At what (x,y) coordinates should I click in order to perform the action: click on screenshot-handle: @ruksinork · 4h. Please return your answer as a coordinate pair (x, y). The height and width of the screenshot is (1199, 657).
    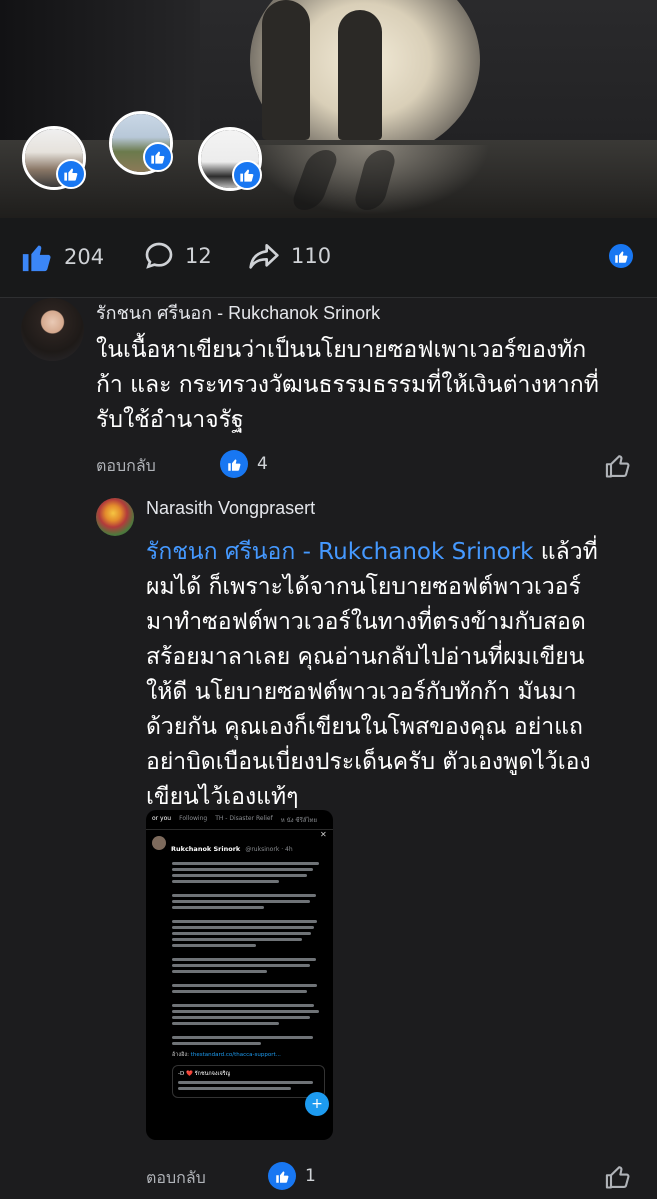
    Looking at the image, I should click on (269, 849).